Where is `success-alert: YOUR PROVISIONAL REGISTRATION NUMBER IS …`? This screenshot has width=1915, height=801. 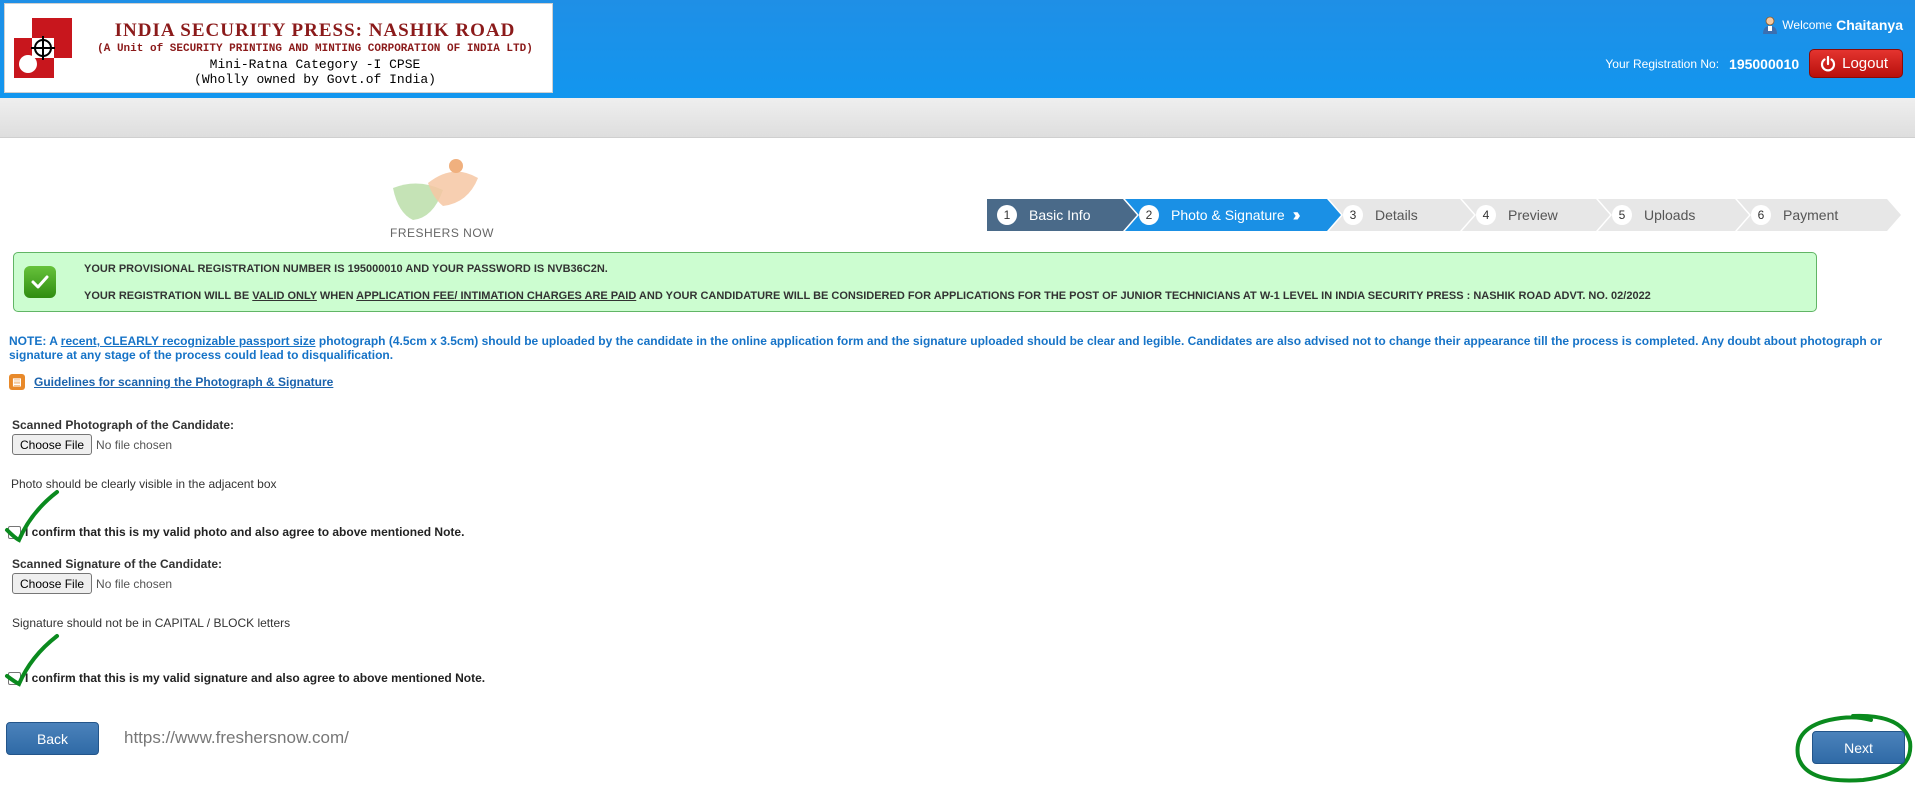
success-alert: YOUR PROVISIONAL REGISTRATION NUMBER IS … is located at coordinates (915, 282).